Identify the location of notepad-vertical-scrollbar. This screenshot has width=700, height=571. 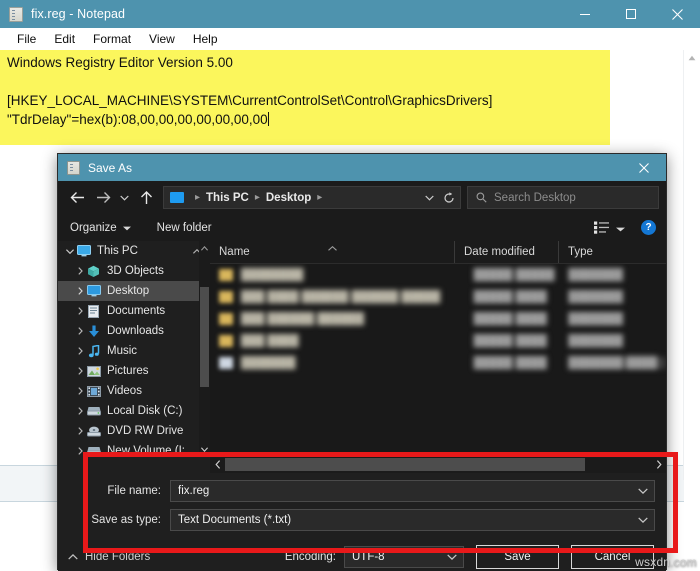
(691, 265).